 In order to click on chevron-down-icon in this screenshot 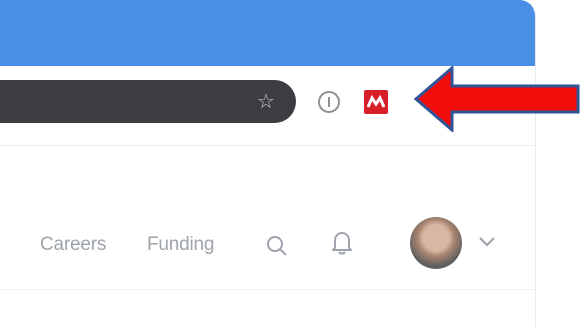, I will do `click(487, 241)`.